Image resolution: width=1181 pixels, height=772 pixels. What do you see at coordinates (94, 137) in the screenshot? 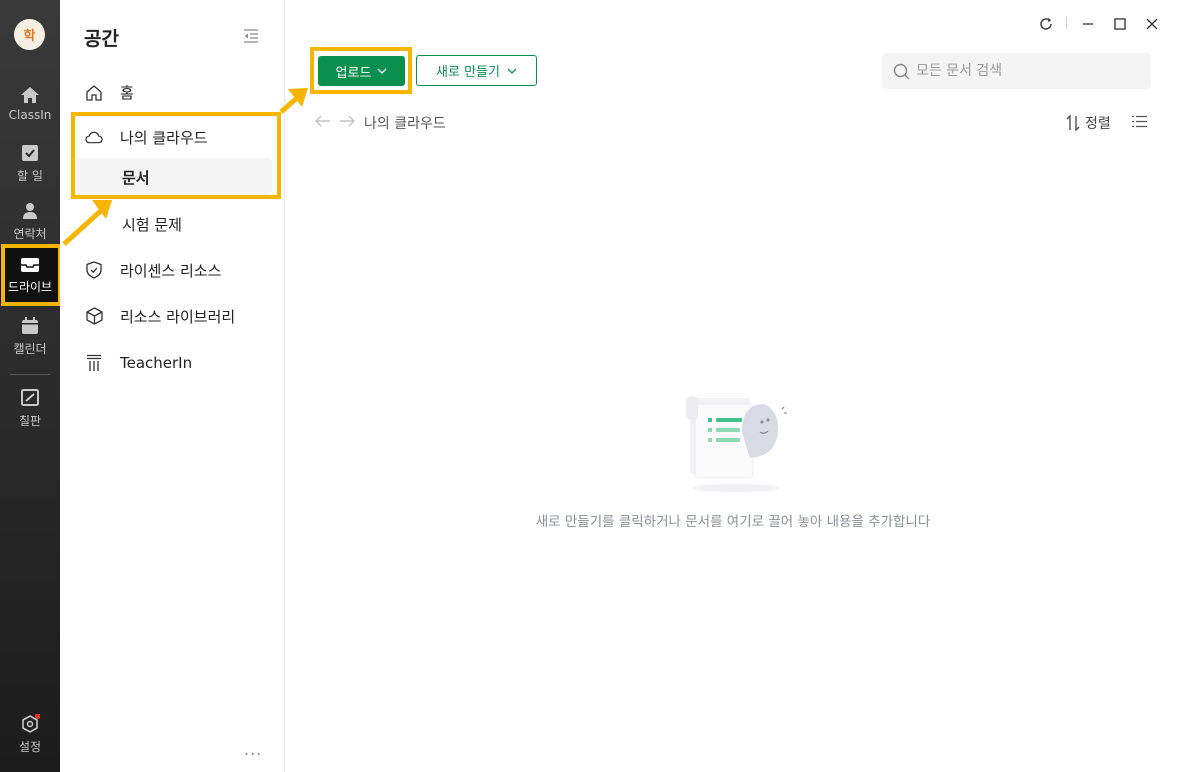
I see `cloud-icon` at bounding box center [94, 137].